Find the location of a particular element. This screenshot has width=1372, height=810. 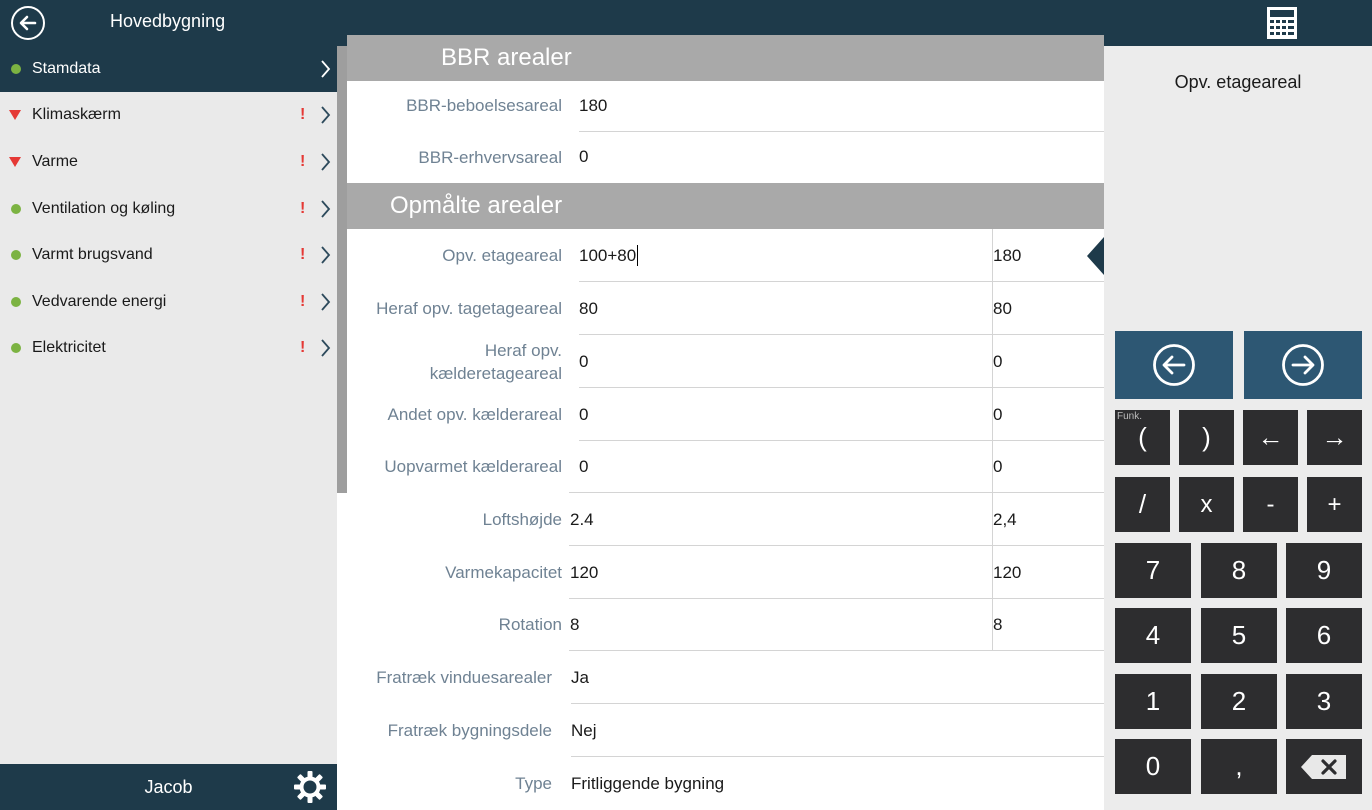

sidebar-item-stamdata: Stamdata is located at coordinates (168, 69).